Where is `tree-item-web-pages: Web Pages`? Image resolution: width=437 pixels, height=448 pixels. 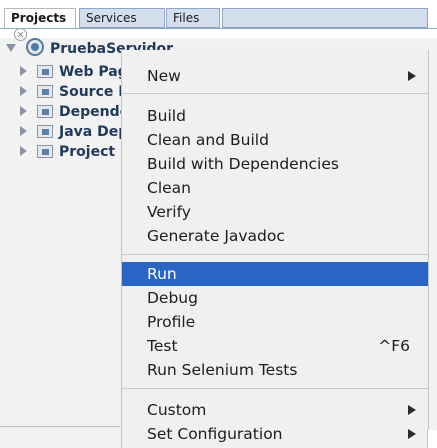
tree-item-web-pages: Web Pages is located at coordinates (75, 72).